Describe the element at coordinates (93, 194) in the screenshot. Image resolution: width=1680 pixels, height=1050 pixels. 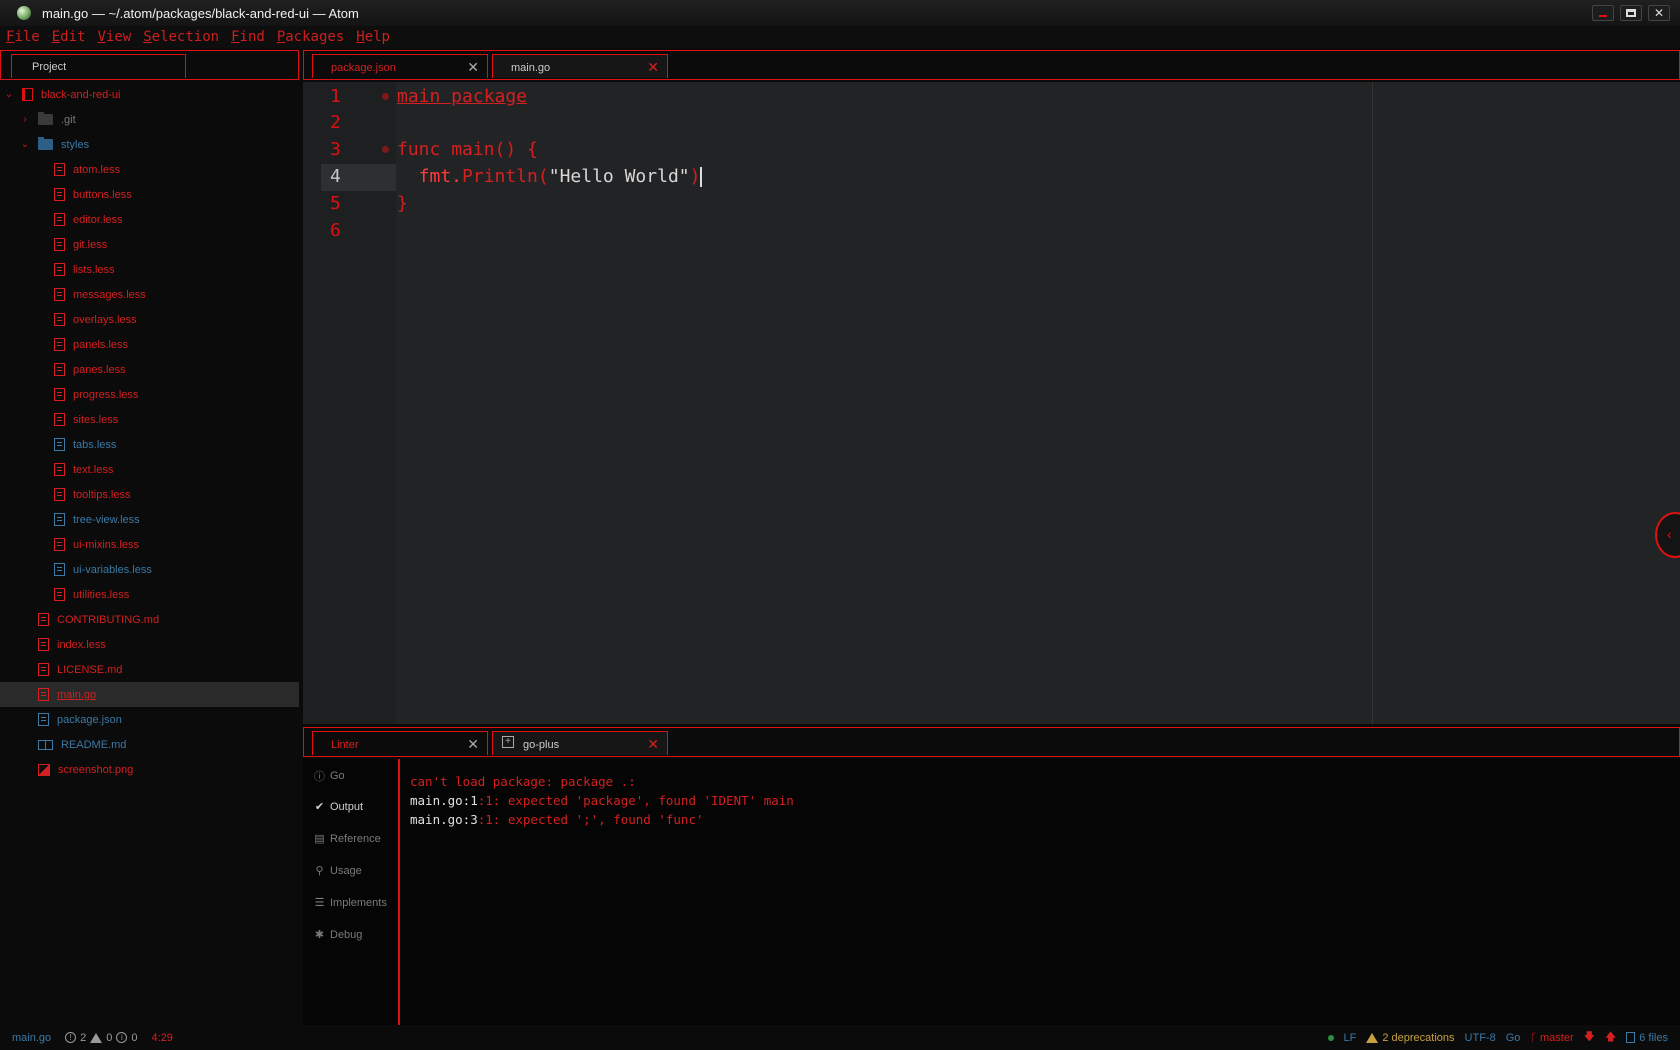
I see `tree-file: buttons.less` at that location.